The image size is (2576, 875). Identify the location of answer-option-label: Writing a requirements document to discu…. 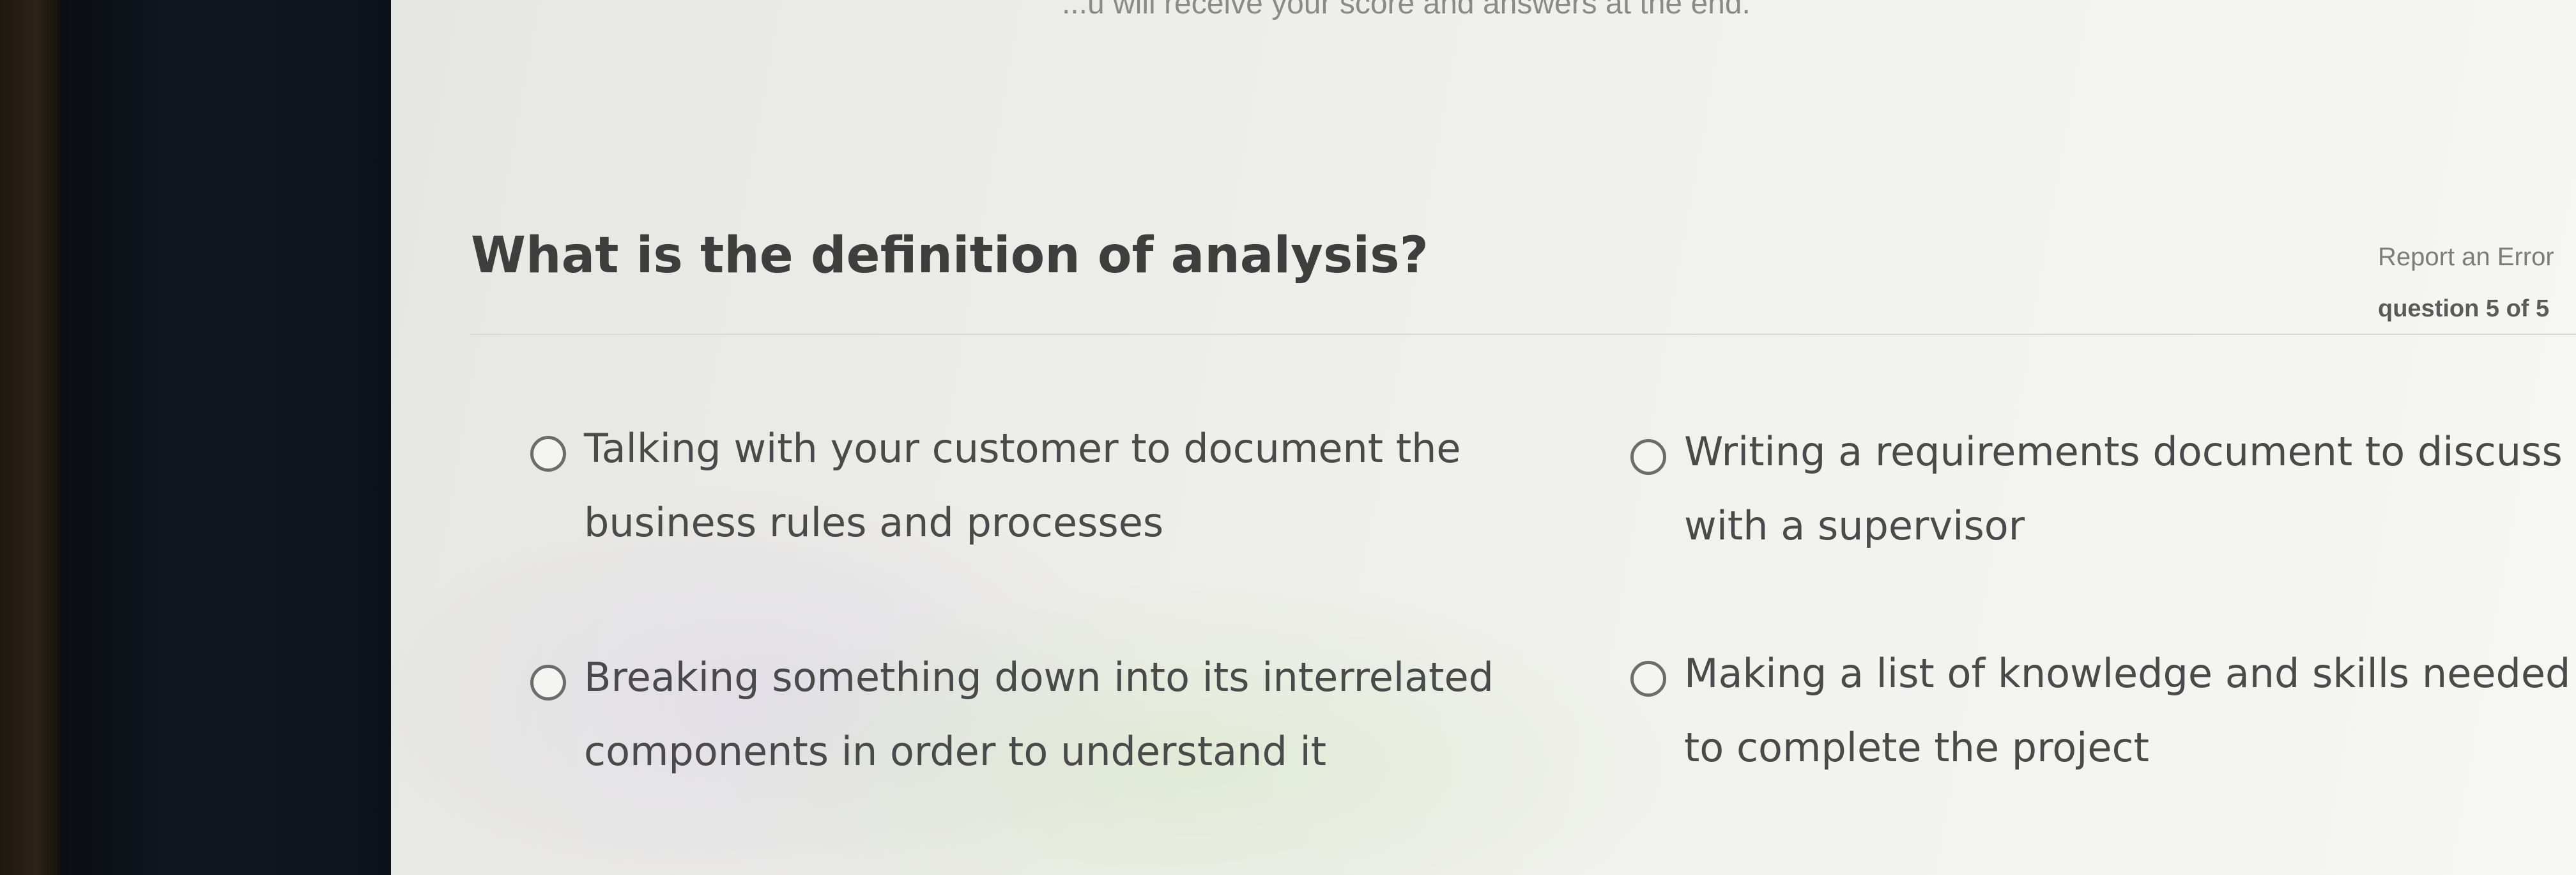
(2130, 489).